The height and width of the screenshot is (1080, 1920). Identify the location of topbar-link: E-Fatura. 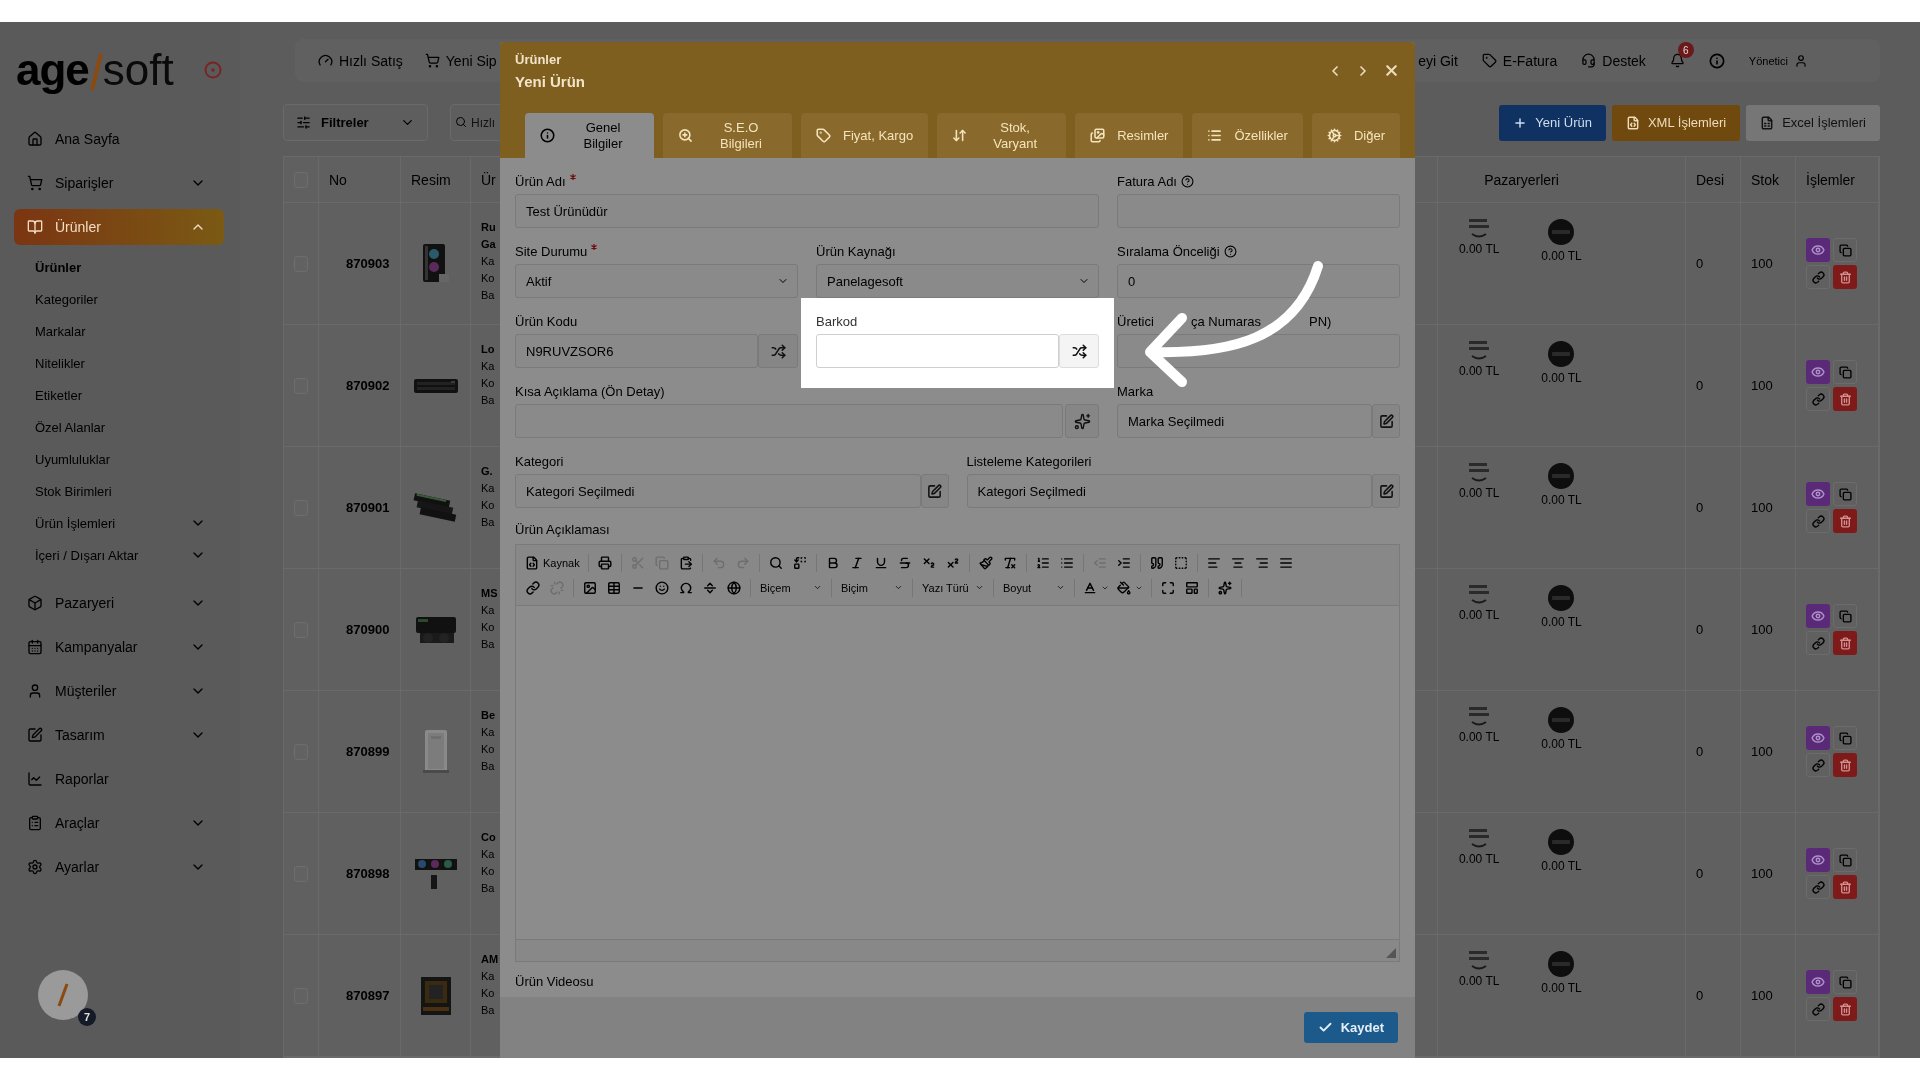
(1519, 60).